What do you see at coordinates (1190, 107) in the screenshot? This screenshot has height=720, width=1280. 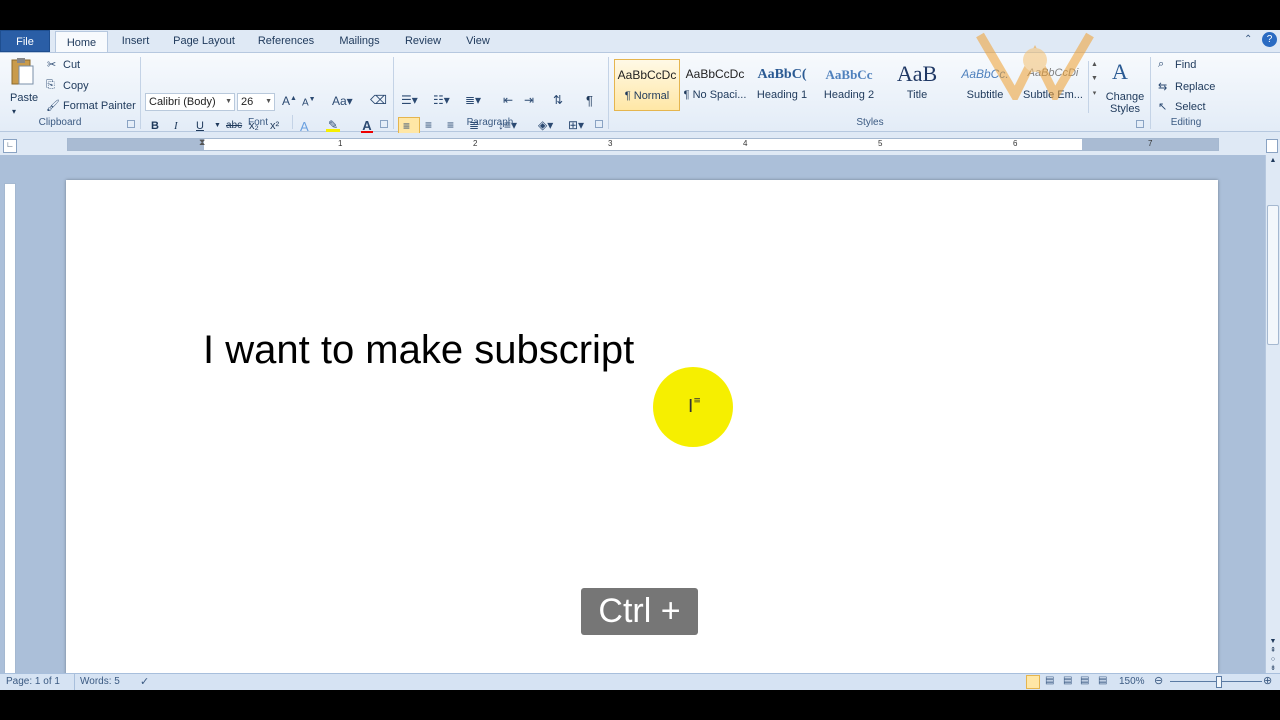 I see `select-button: Select` at bounding box center [1190, 107].